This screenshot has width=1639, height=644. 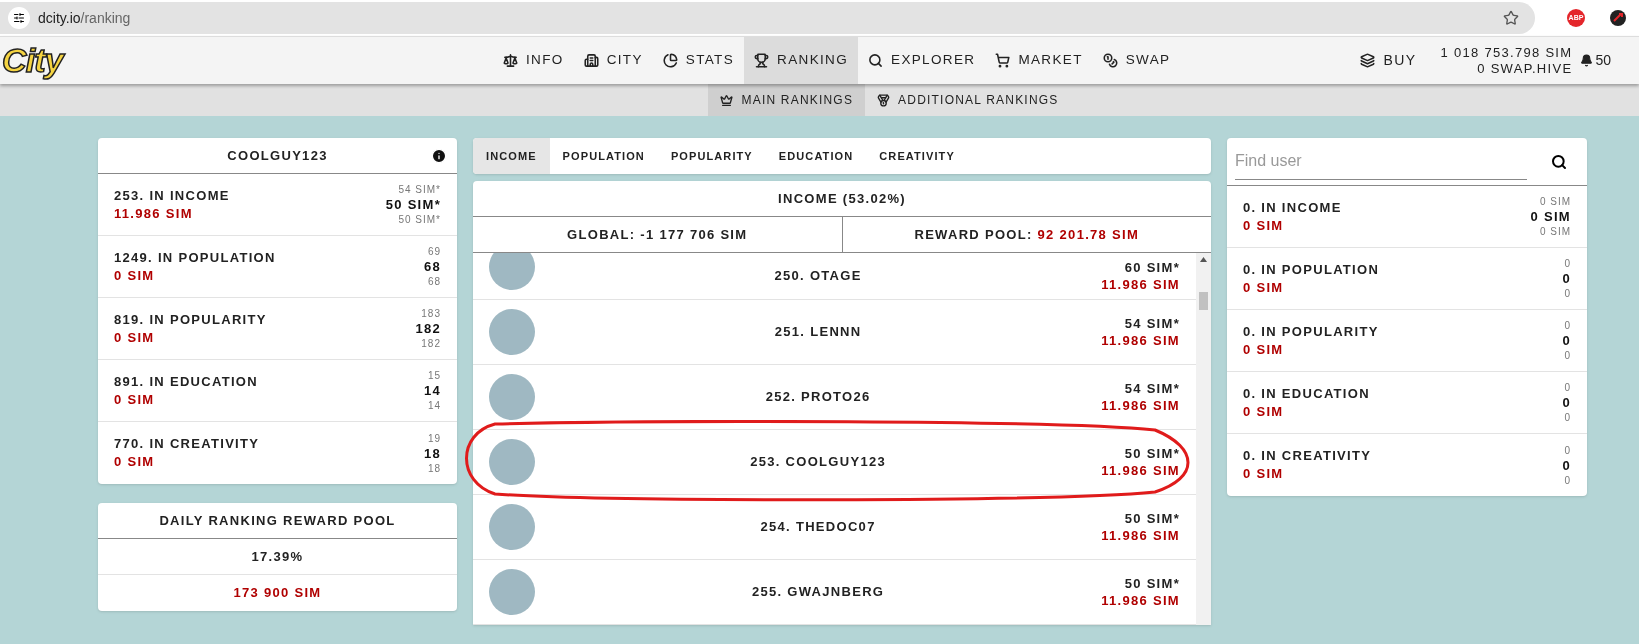 What do you see at coordinates (818, 527) in the screenshot?
I see `user-rank-name: 254. THEDOC07` at bounding box center [818, 527].